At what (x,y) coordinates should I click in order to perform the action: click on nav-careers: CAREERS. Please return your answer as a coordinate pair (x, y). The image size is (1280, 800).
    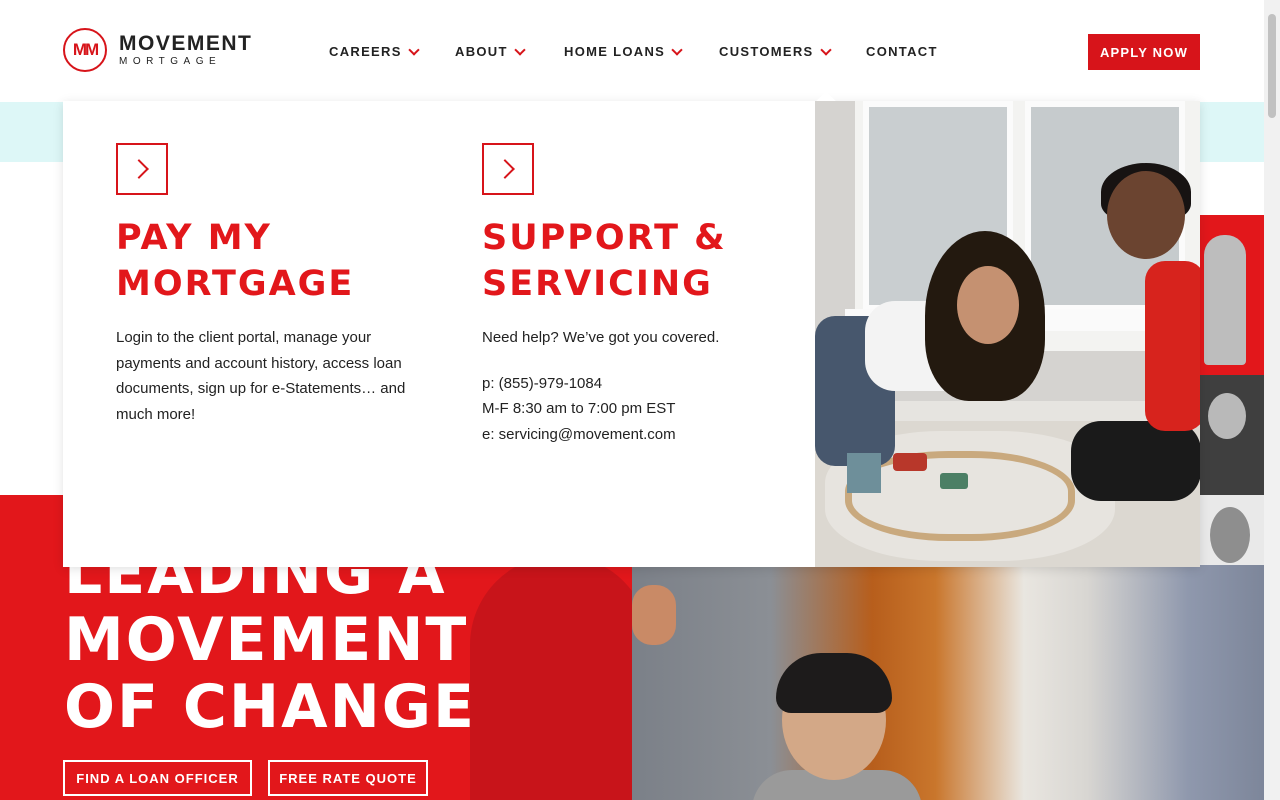
    Looking at the image, I should click on (374, 51).